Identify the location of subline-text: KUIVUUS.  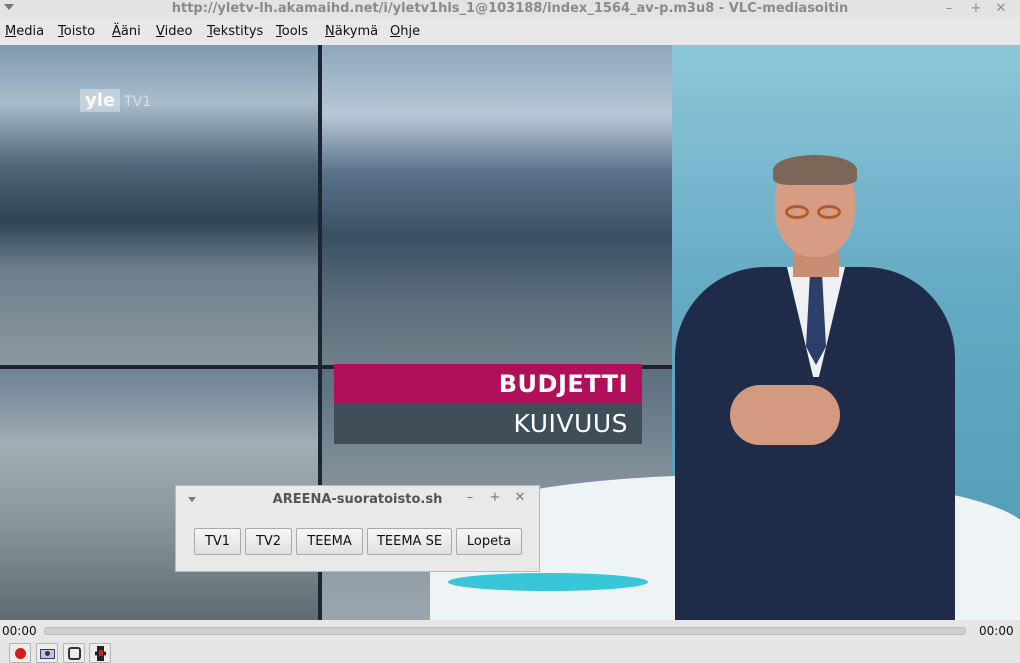
(570, 423).